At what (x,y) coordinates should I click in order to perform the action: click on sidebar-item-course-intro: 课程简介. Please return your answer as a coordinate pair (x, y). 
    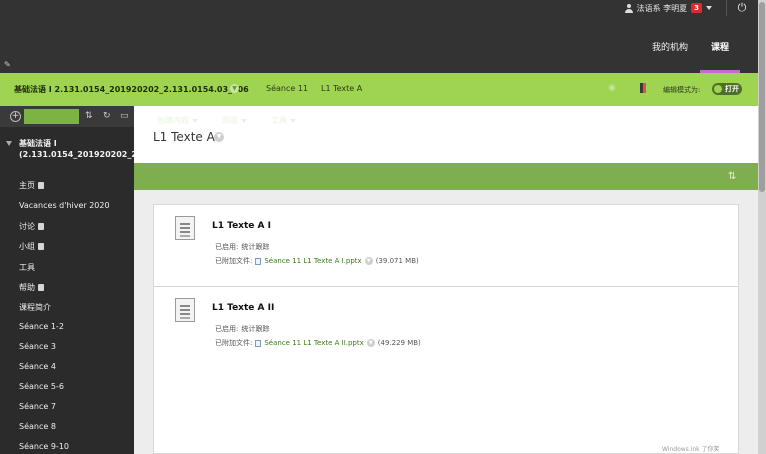
    Looking at the image, I should click on (35, 307).